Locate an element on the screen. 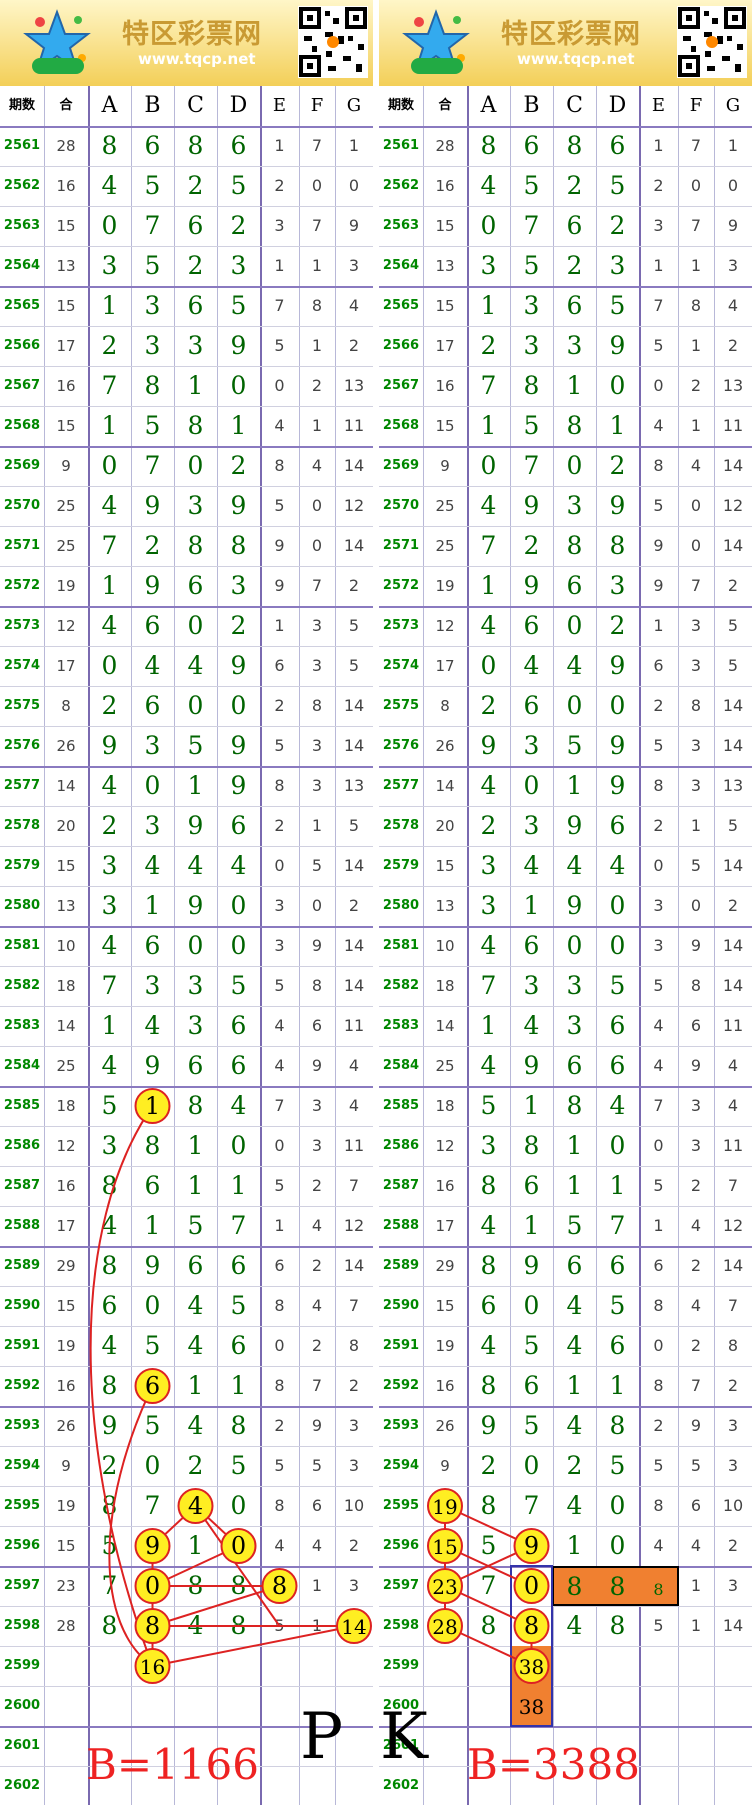  digit-cell: 13 is located at coordinates (354, 385).